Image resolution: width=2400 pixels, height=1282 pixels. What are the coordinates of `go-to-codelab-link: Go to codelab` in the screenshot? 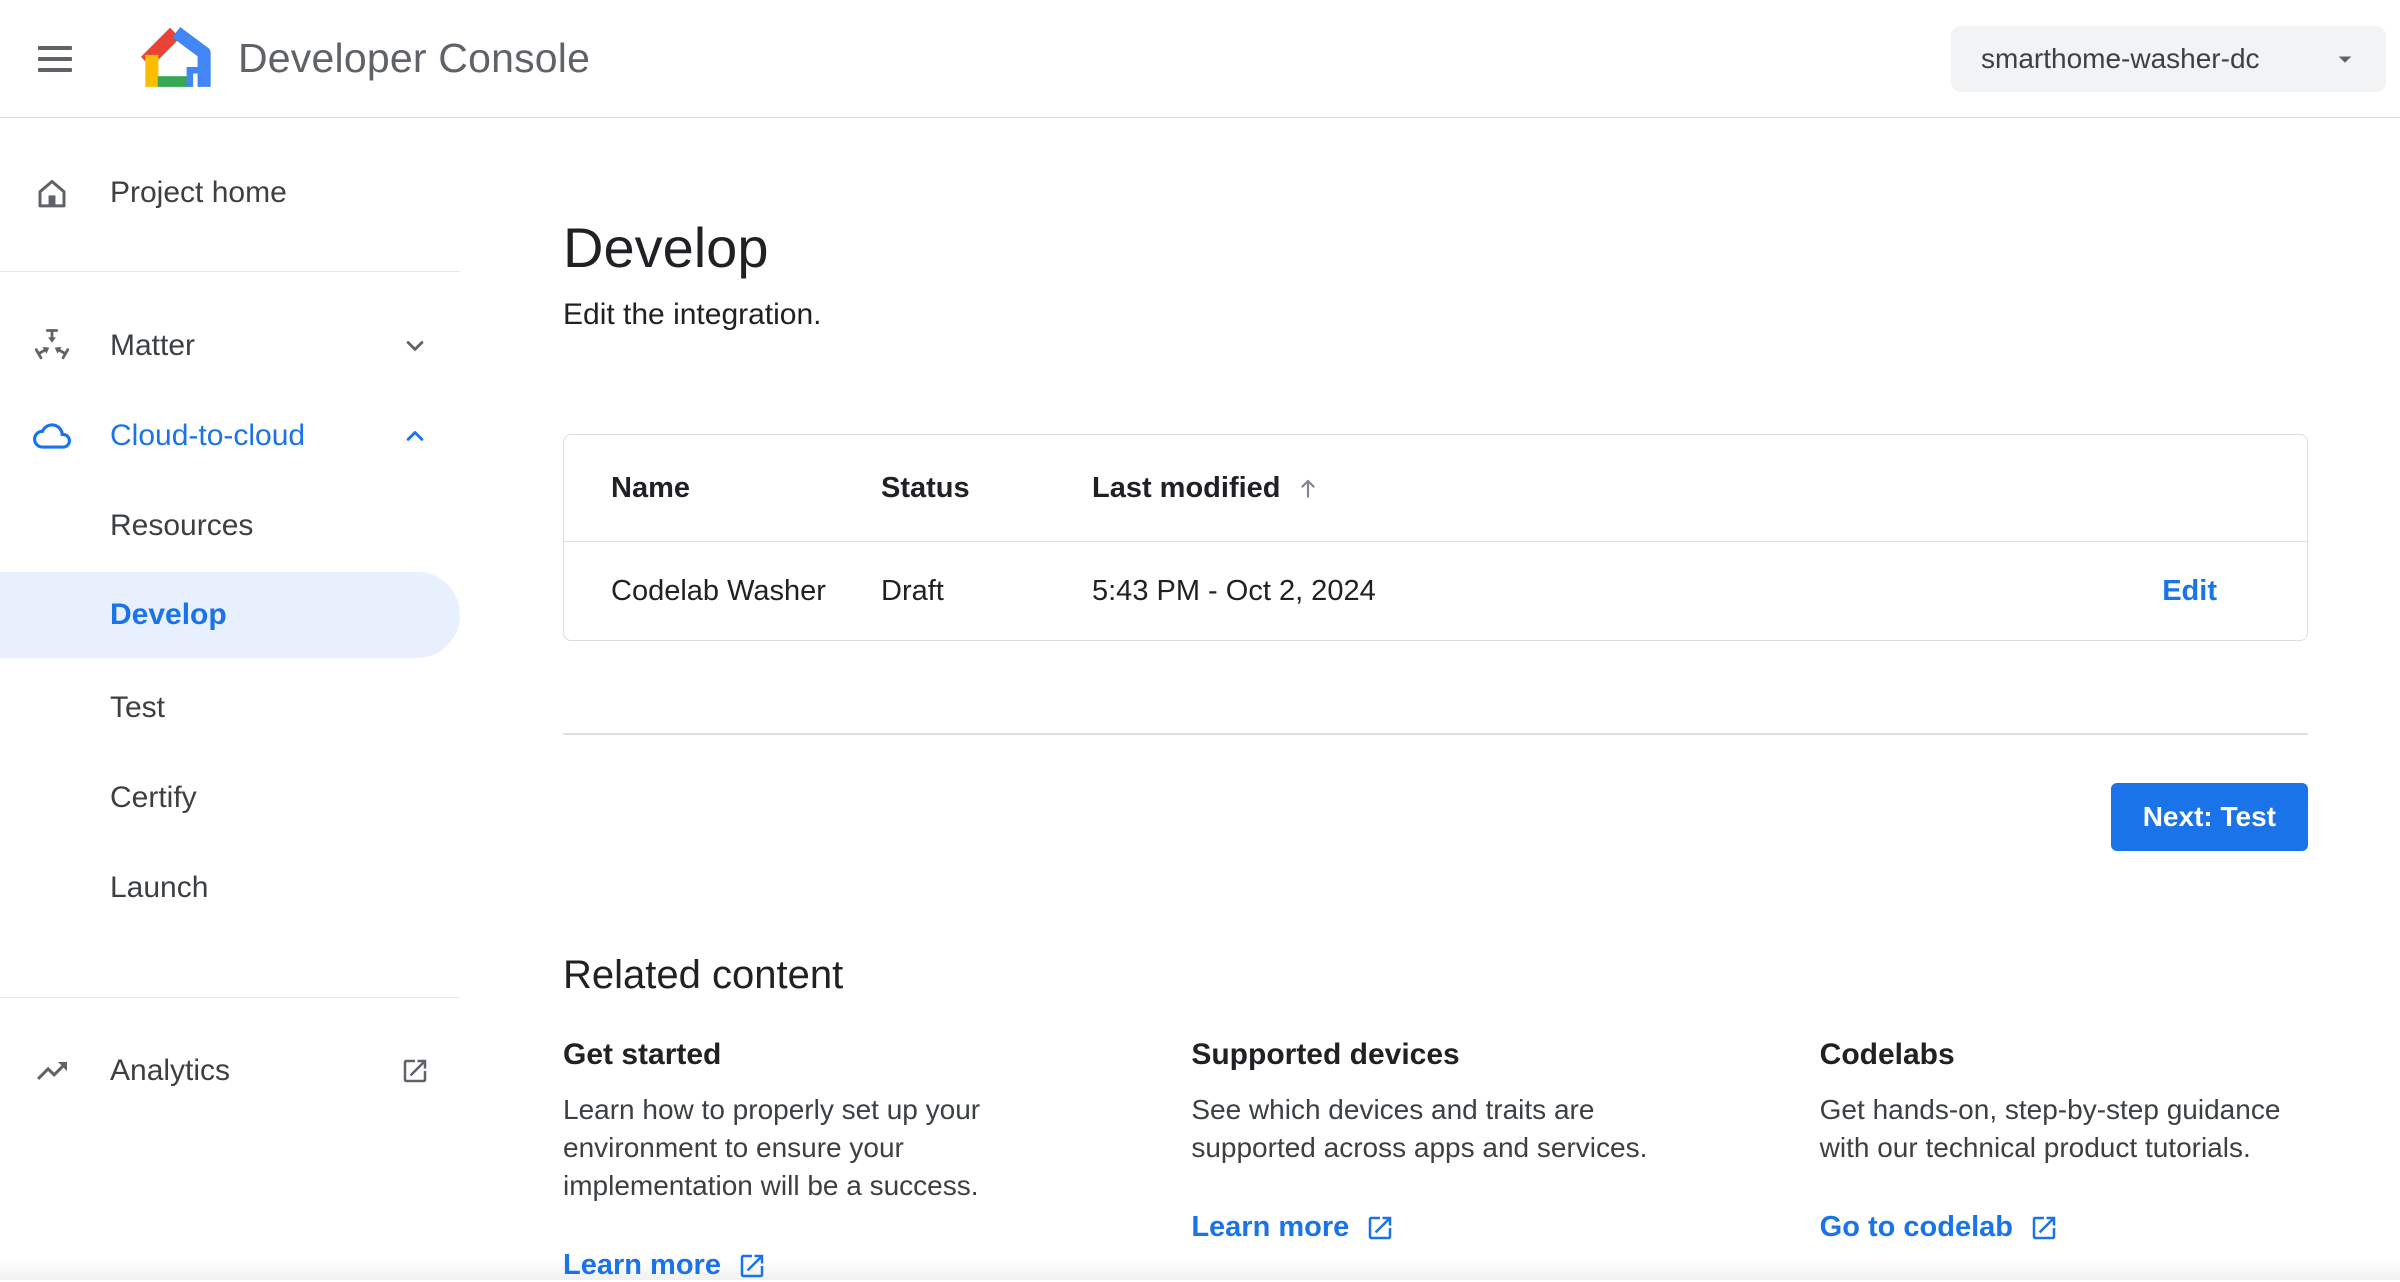 It's located at (1939, 1227).